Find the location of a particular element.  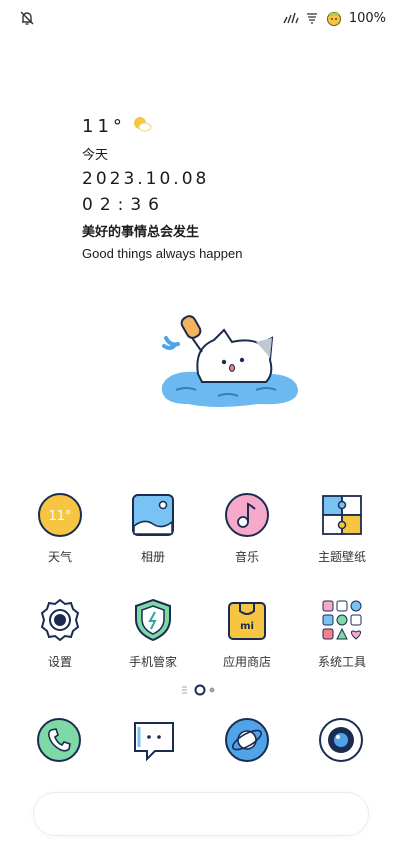

pager-dot is located at coordinates (212, 690).